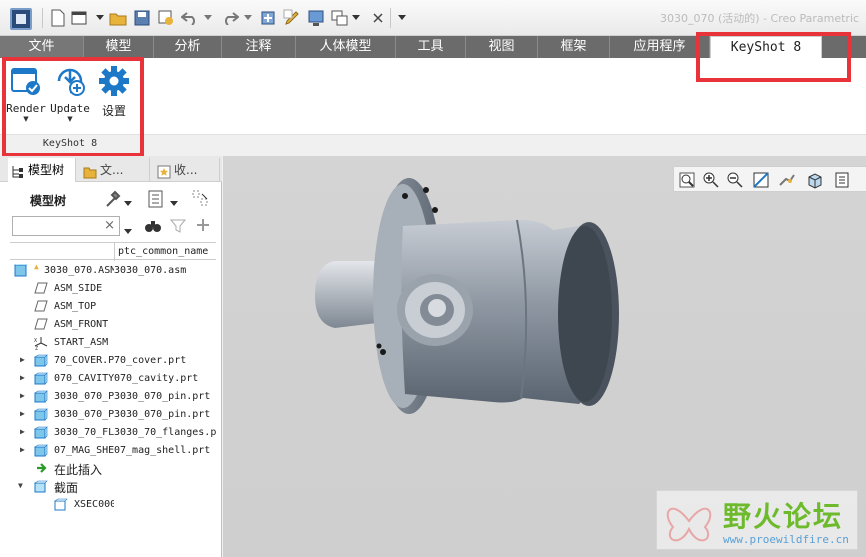 This screenshot has height=557, width=866. Describe the element at coordinates (150, 270) in the screenshot. I see `tree-row-common-name: 3030_070.asm` at that location.